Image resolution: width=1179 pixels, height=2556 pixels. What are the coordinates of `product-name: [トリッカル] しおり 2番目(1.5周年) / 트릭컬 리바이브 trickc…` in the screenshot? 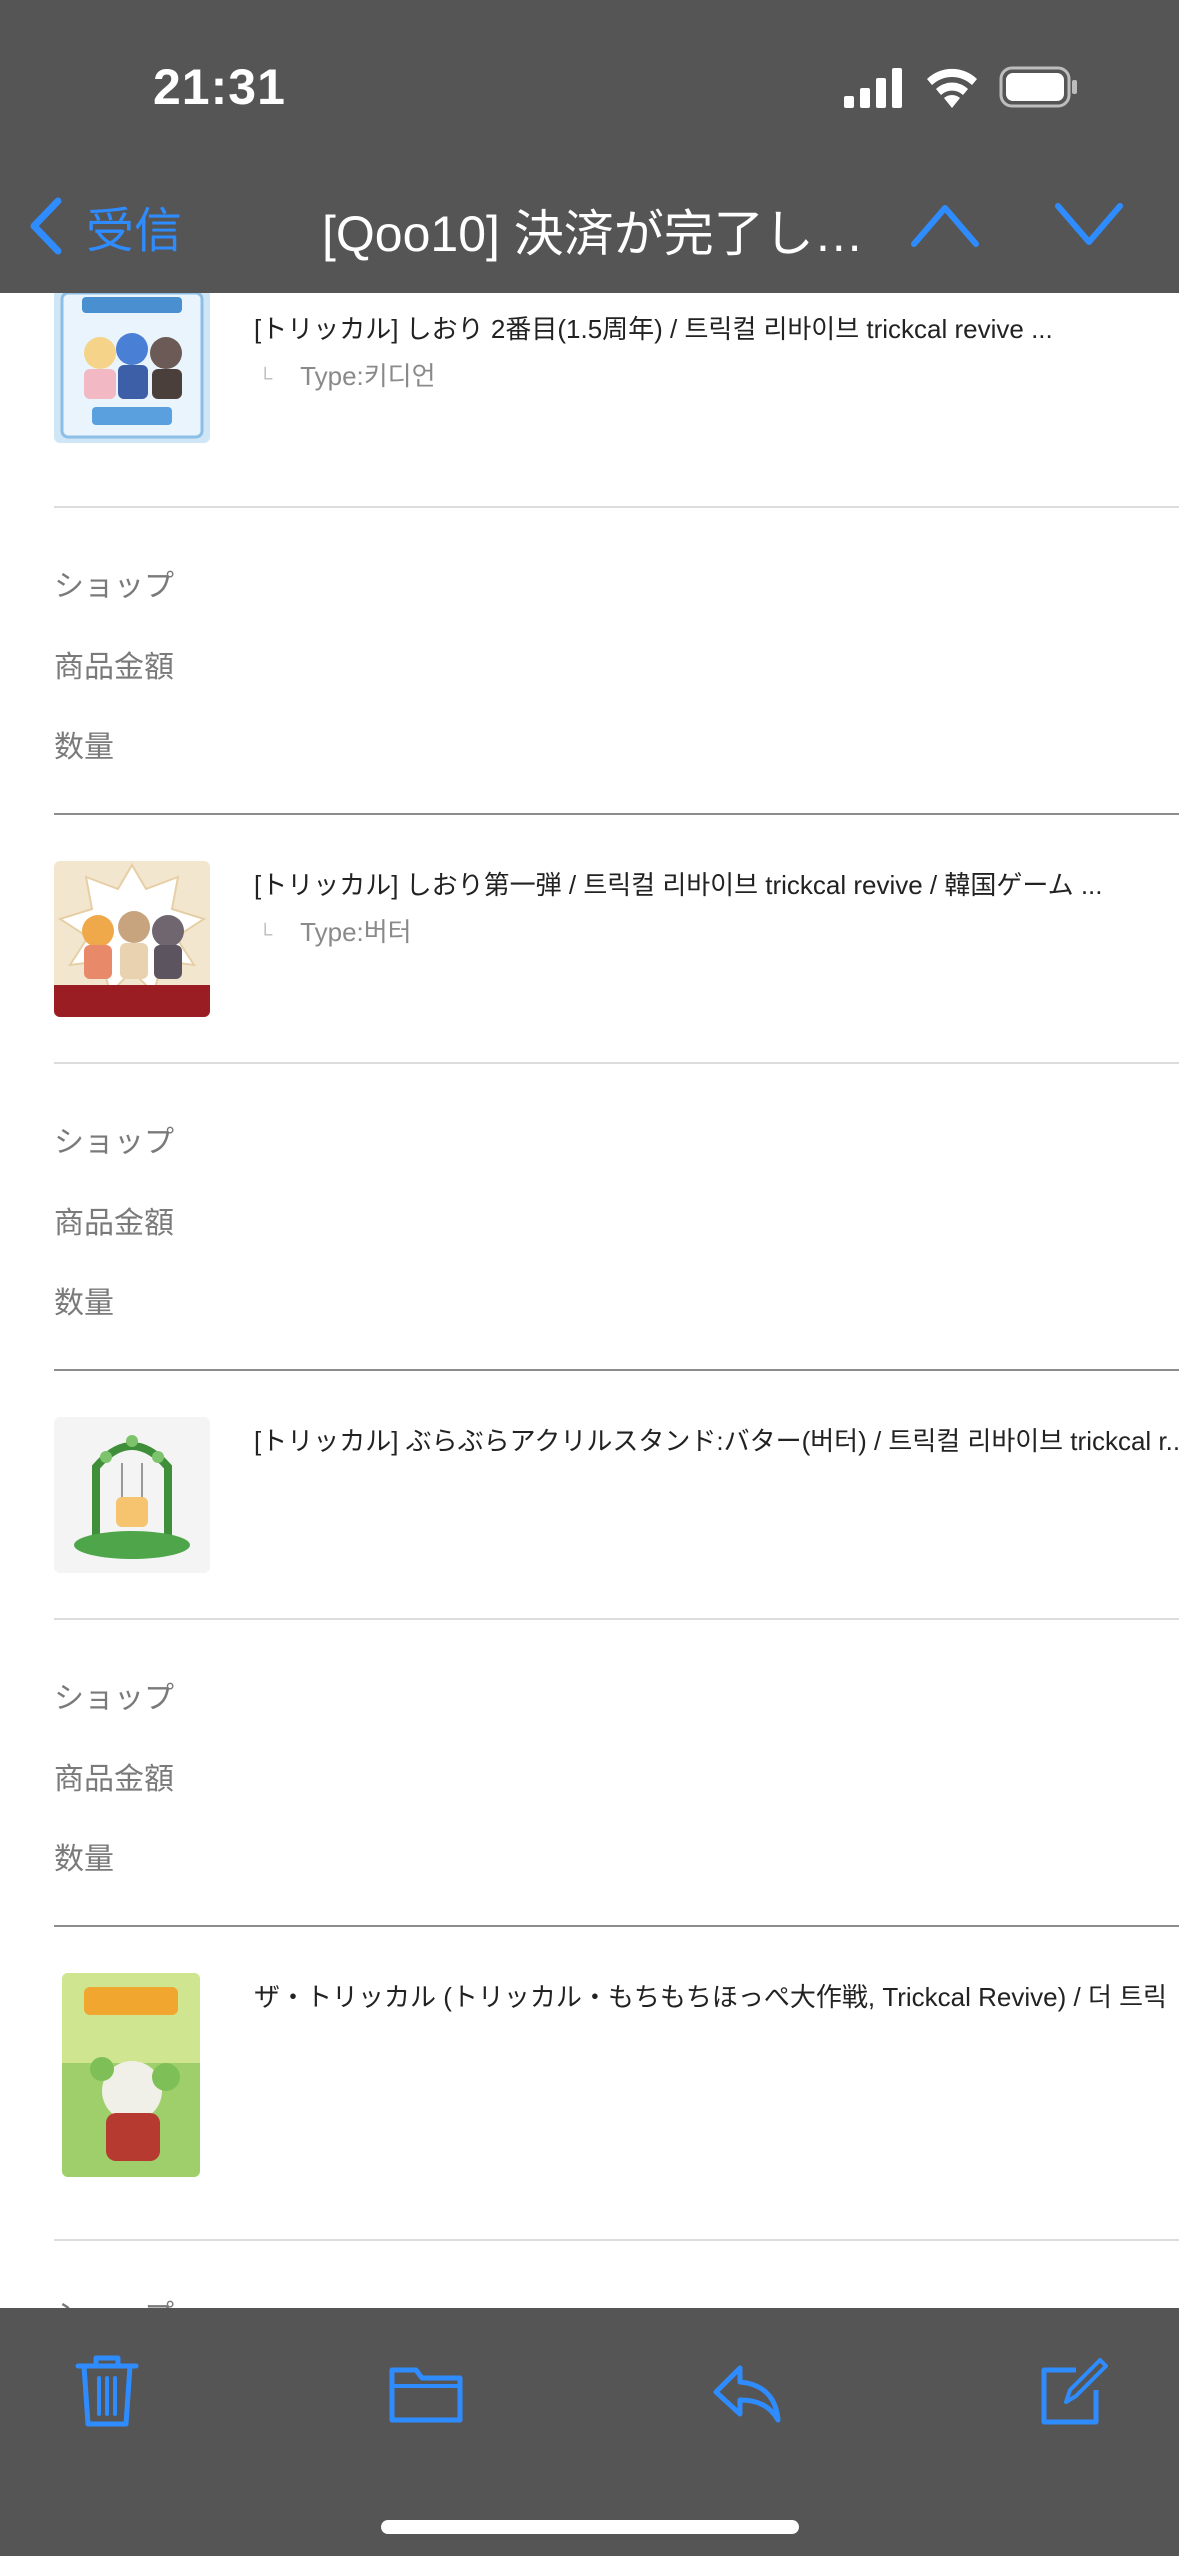 It's located at (653, 327).